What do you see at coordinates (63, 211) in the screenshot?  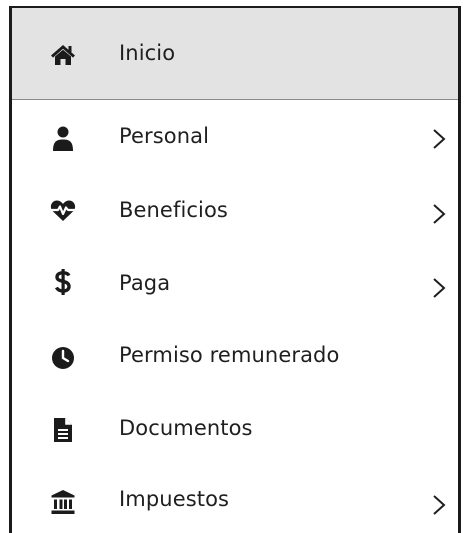 I see `heart-pulse-icon` at bounding box center [63, 211].